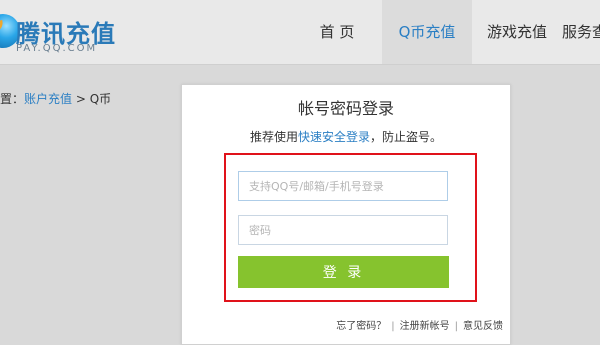 The height and width of the screenshot is (345, 600). Describe the element at coordinates (345, 108) in the screenshot. I see `login-title: 帐号密码登录` at that location.